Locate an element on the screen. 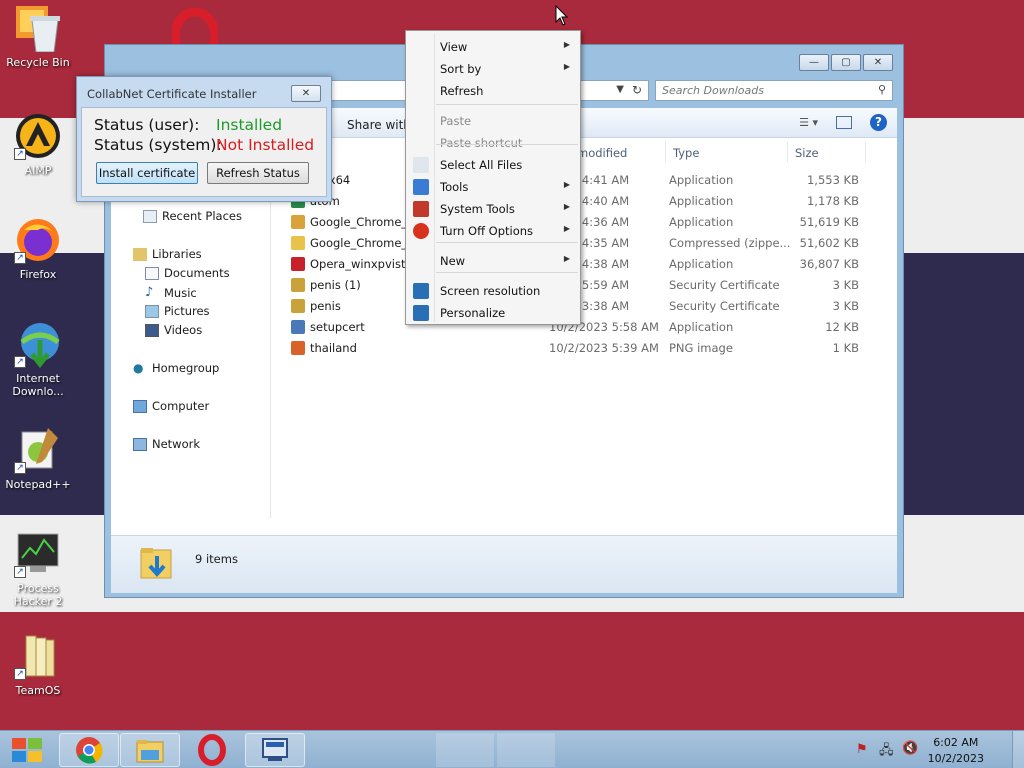  file-name: setupcert is located at coordinates (337, 327).